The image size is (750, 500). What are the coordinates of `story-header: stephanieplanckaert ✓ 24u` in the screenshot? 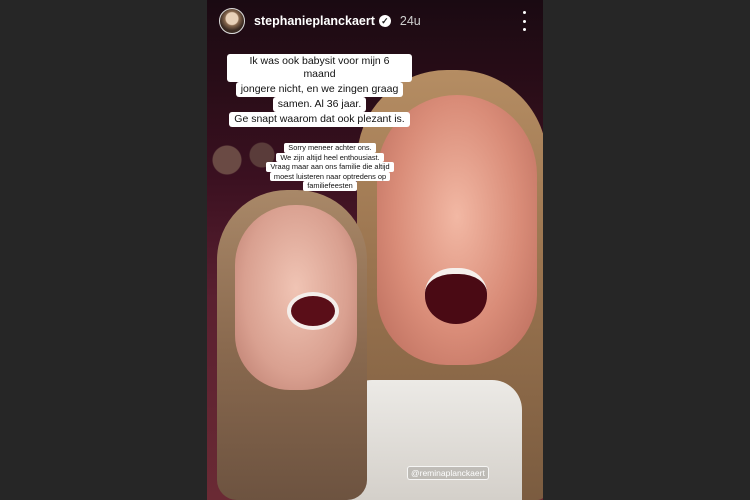 It's located at (375, 21).